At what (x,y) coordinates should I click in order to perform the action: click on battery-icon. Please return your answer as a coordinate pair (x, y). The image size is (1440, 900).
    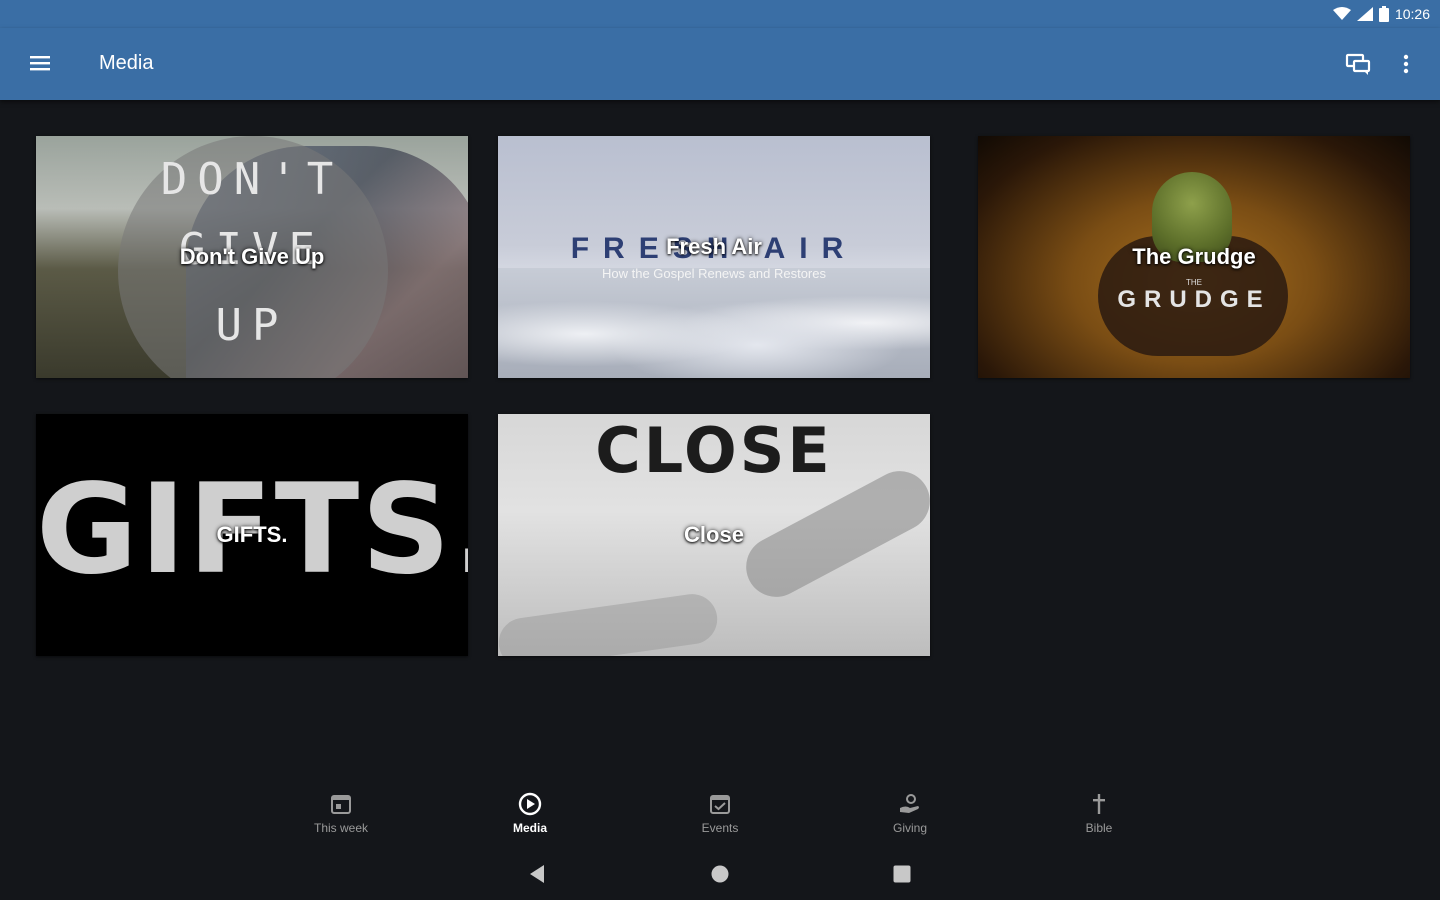
    Looking at the image, I should click on (1383, 14).